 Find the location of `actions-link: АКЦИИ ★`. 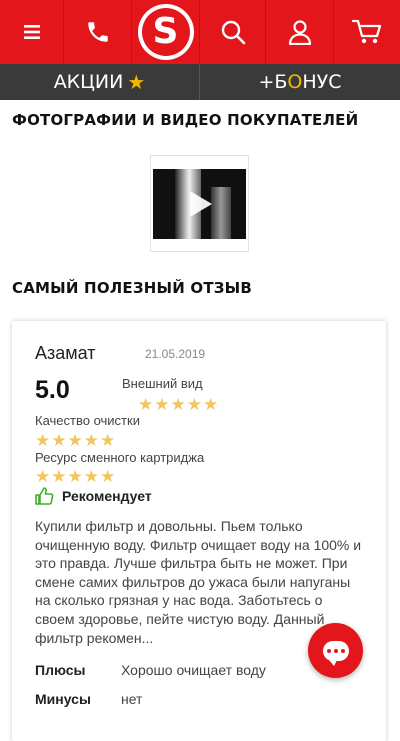

actions-link: АКЦИИ ★ is located at coordinates (100, 82).